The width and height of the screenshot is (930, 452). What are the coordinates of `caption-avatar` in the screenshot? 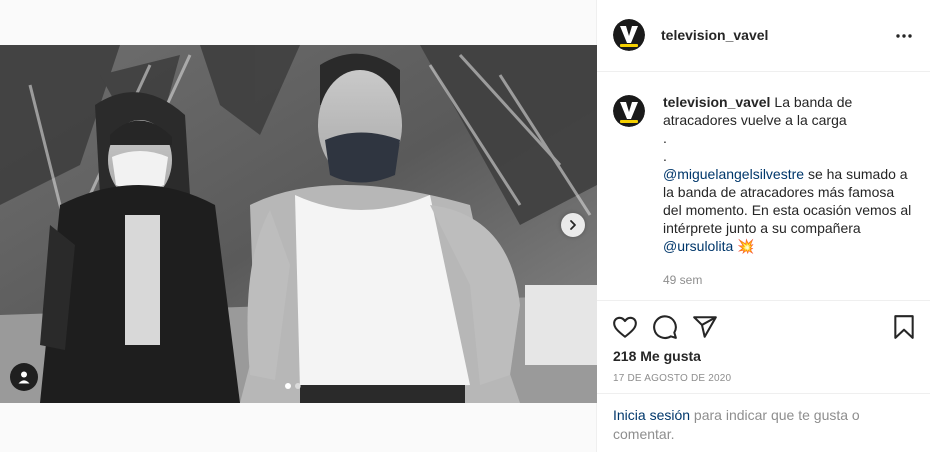 It's located at (629, 111).